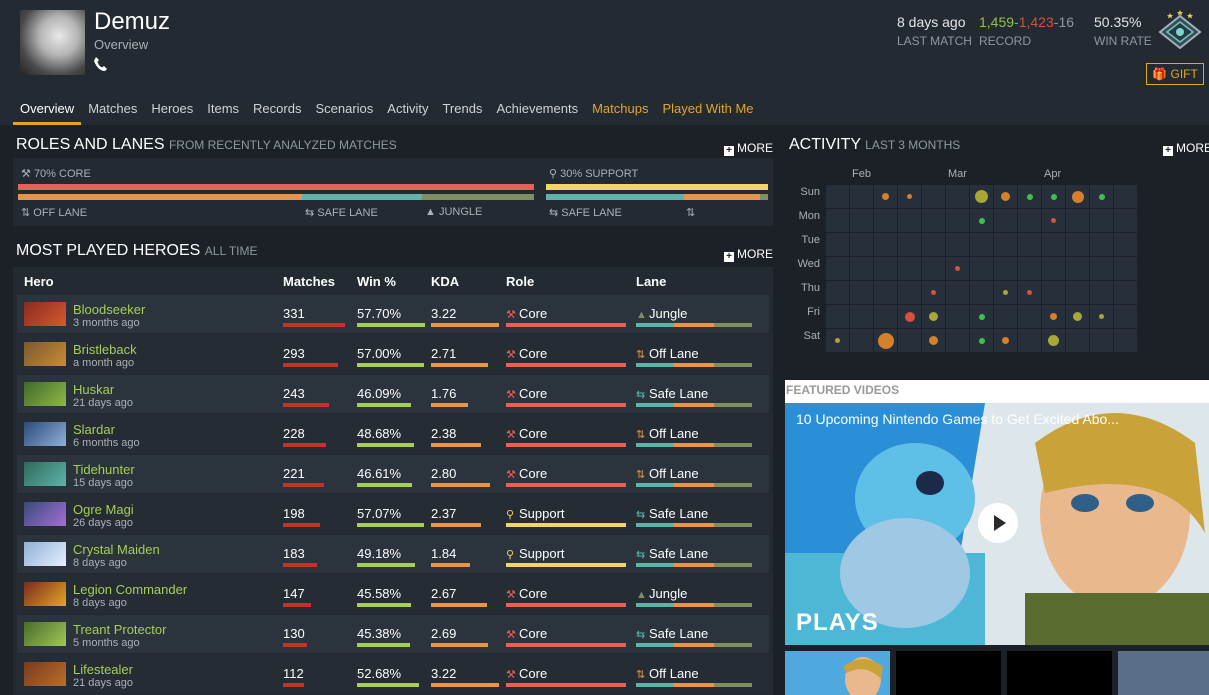 The image size is (1209, 695). Describe the element at coordinates (105, 349) in the screenshot. I see `hero-name-link: Bristleback` at that location.